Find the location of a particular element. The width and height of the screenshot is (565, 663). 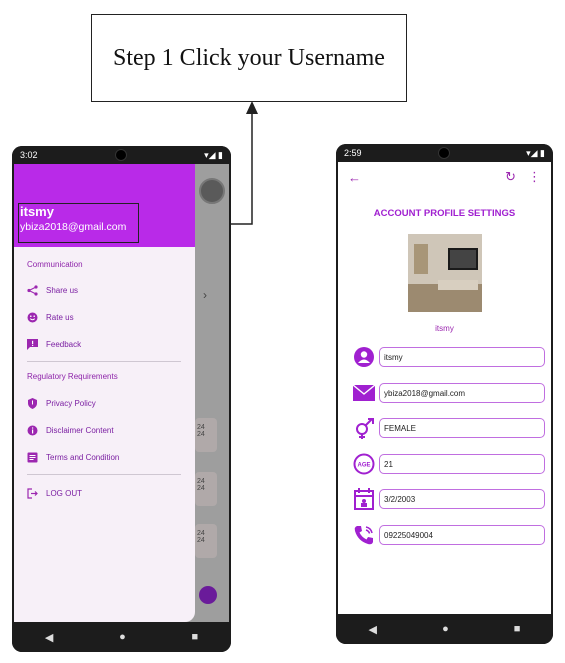

svg-text: AGE is located at coordinates (363, 466).